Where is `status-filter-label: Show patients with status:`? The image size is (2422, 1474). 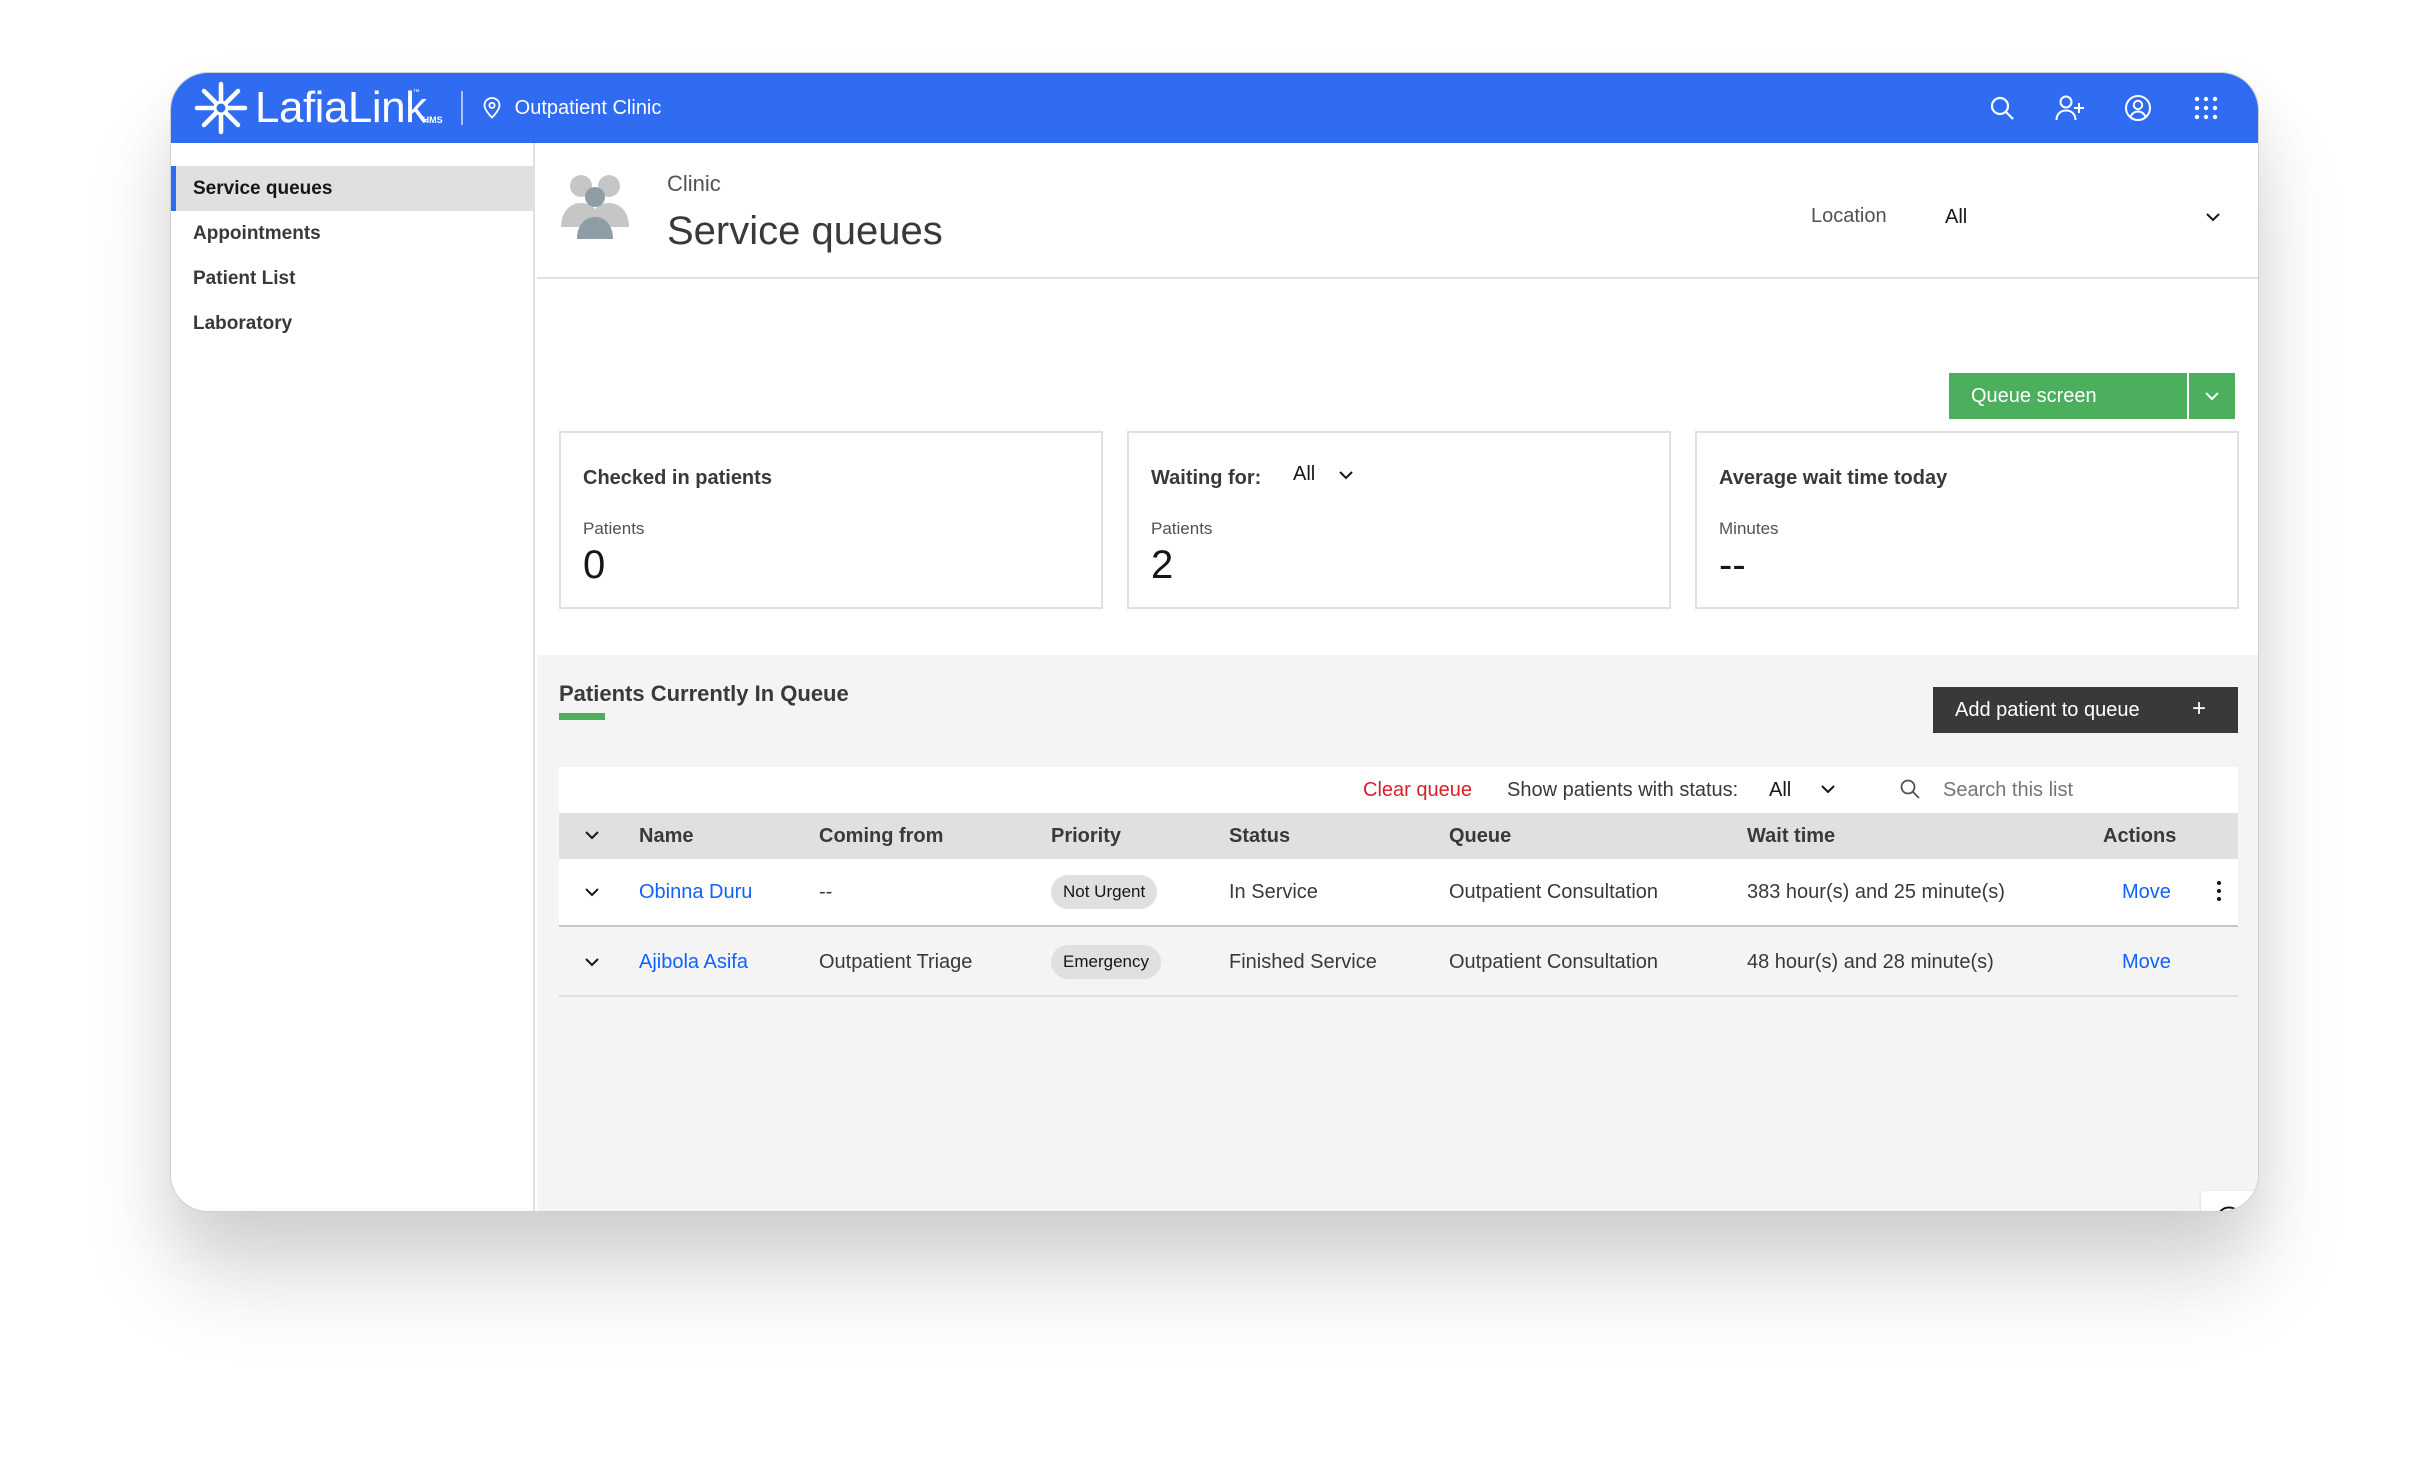
status-filter-label: Show patients with status: is located at coordinates (1623, 790).